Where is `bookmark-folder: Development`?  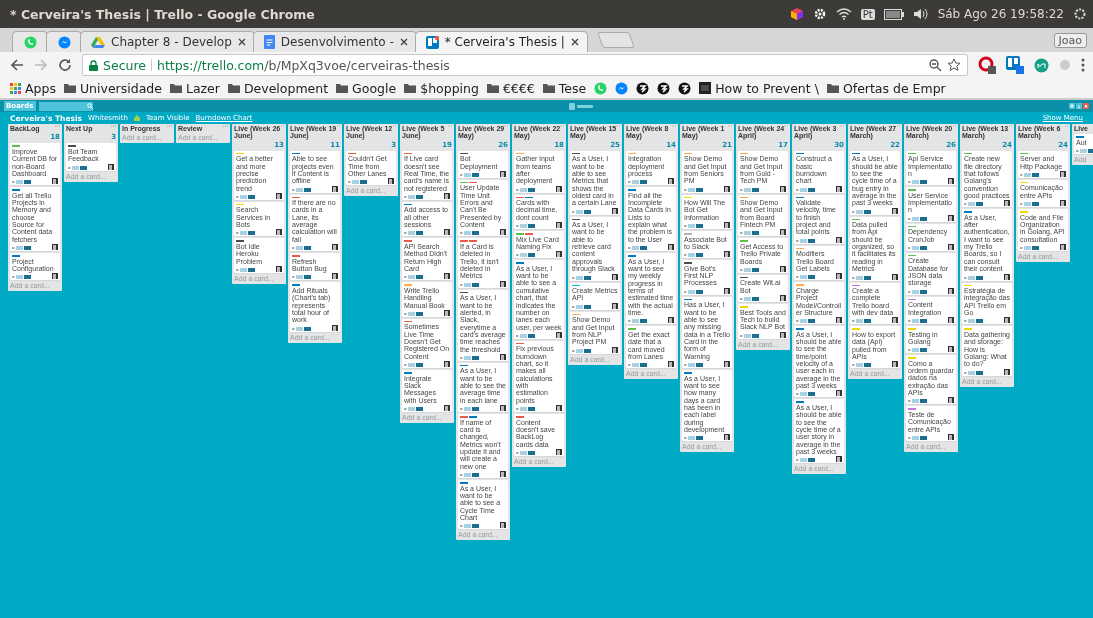 bookmark-folder: Development is located at coordinates (278, 88).